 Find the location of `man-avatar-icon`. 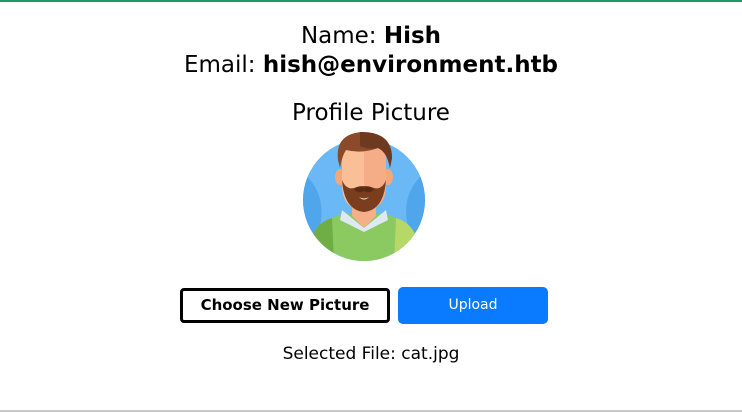

man-avatar-icon is located at coordinates (364, 196).